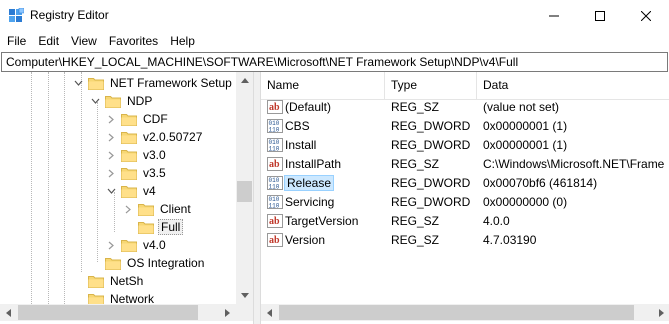 The height and width of the screenshot is (324, 669). Describe the element at coordinates (465, 107) in the screenshot. I see `value-row: ab (Default) REG_SZ (value not set)` at that location.